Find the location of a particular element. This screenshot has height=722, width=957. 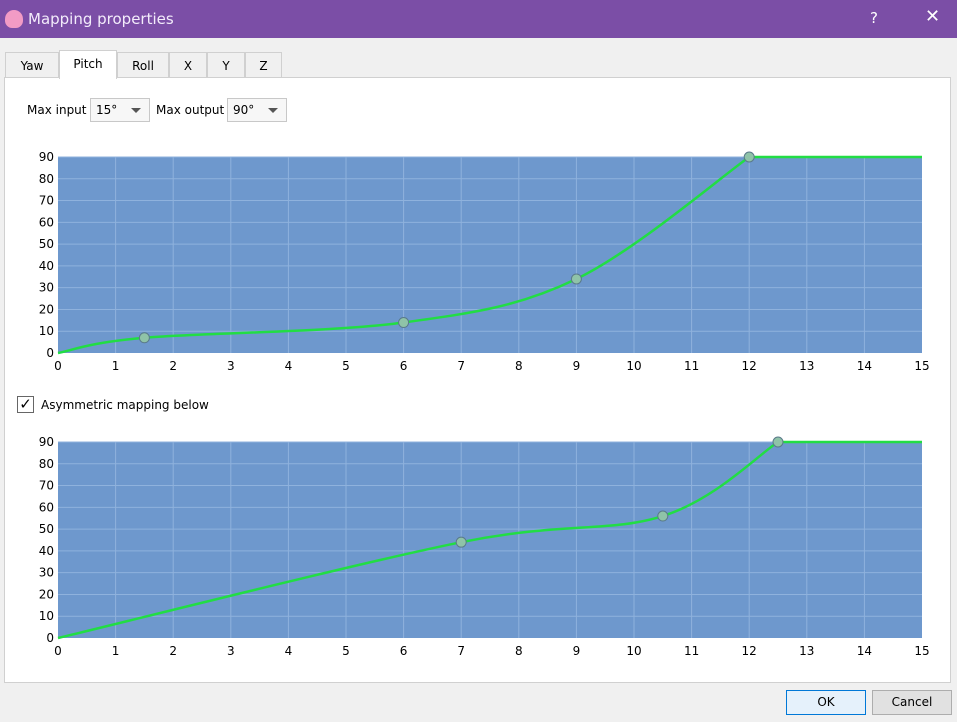

max-output-value: 90° is located at coordinates (244, 110).